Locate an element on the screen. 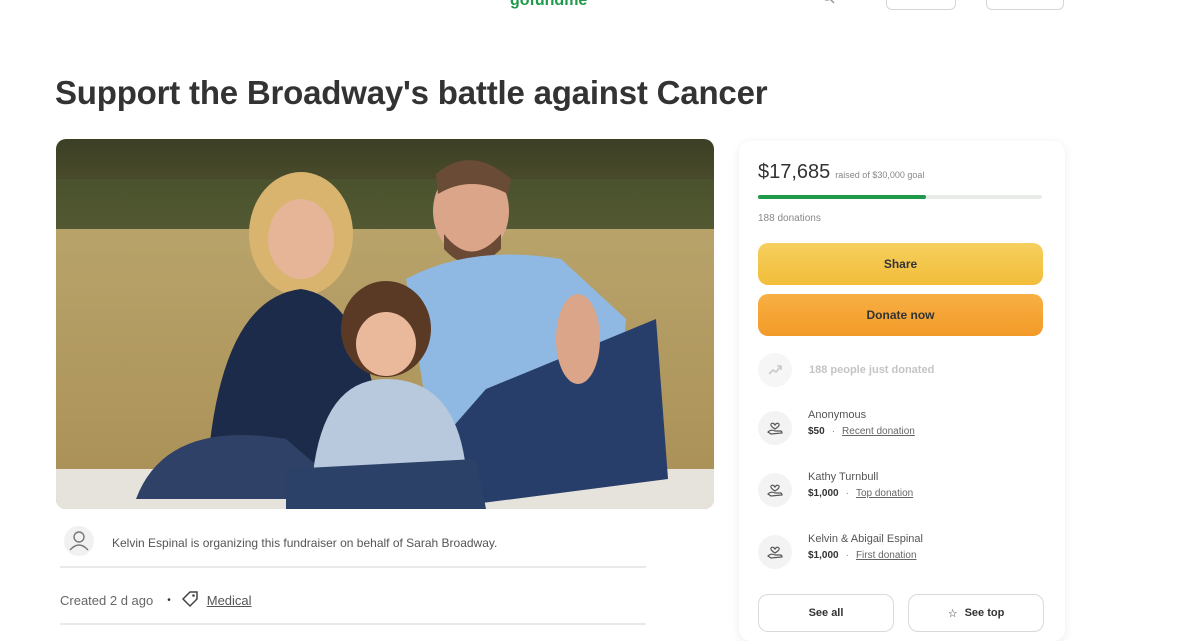 The image size is (1196, 641). donor-item: Anonymous $50 · Recent donation is located at coordinates (836, 427).